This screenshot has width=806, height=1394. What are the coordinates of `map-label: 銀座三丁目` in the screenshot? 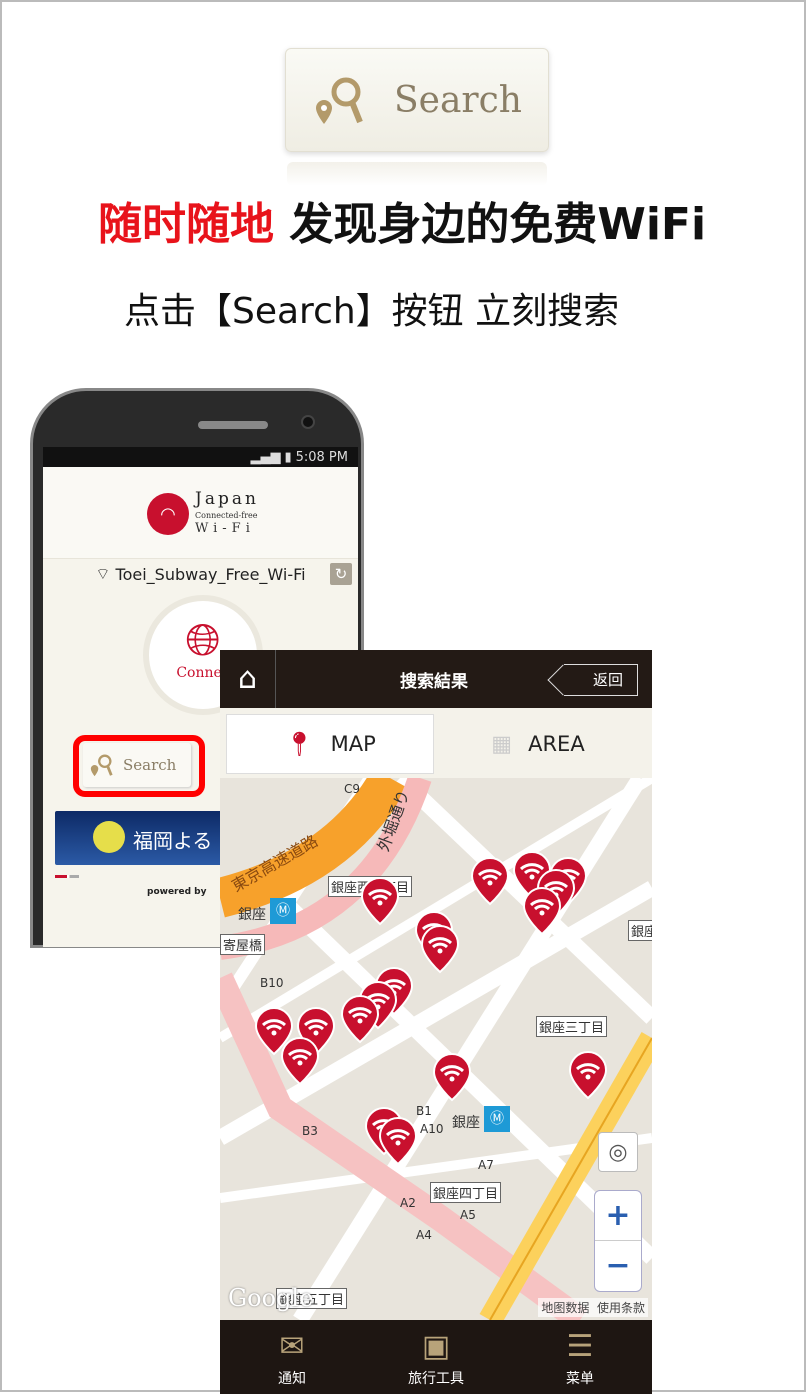 It's located at (572, 1026).